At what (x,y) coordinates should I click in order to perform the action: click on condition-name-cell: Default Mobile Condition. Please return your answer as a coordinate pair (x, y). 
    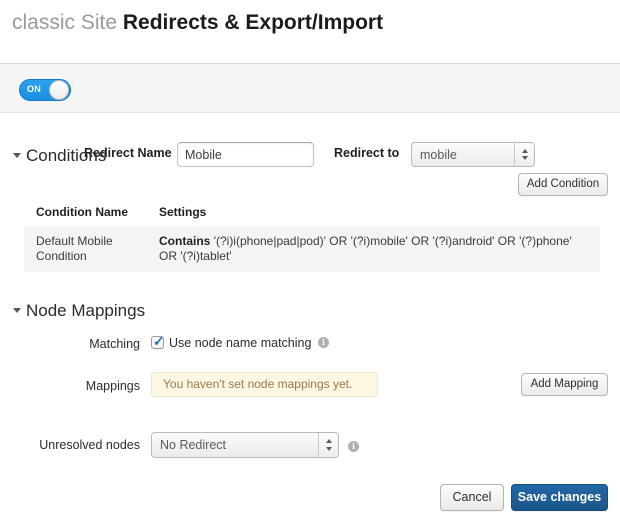
    Looking at the image, I should click on (74, 248).